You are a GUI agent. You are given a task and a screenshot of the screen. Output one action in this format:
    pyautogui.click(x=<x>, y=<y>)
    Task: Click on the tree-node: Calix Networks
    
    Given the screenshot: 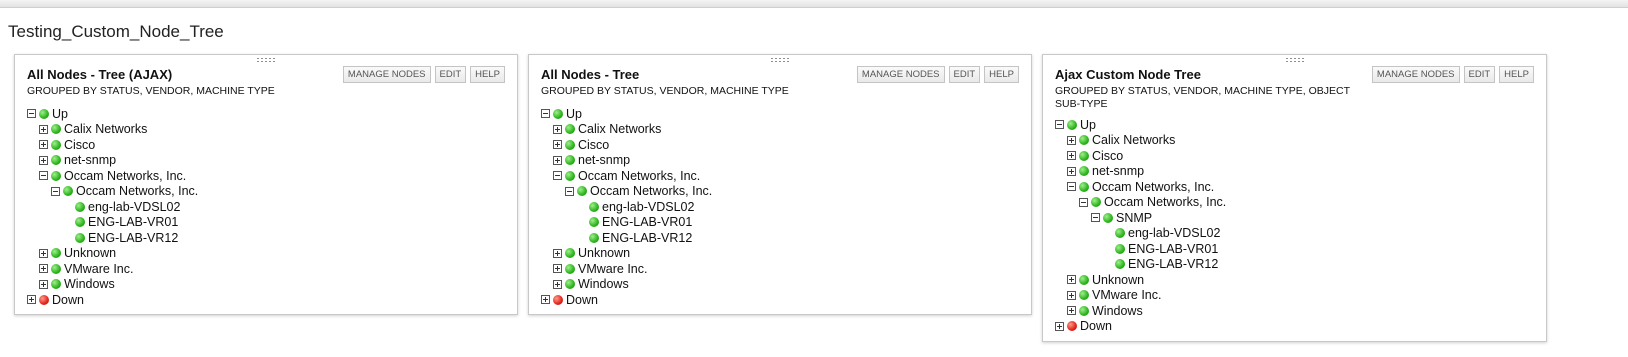 What is the action you would take?
    pyautogui.click(x=1140, y=141)
    